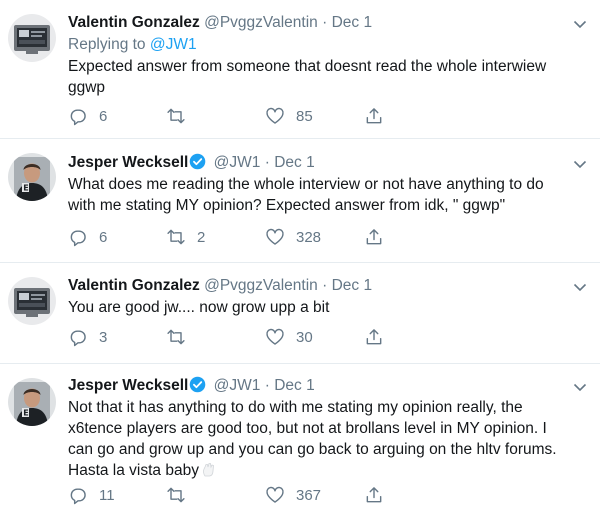 The width and height of the screenshot is (600, 515). Describe the element at coordinates (87, 87) in the screenshot. I see `tweet-text-line: ggwp` at that location.